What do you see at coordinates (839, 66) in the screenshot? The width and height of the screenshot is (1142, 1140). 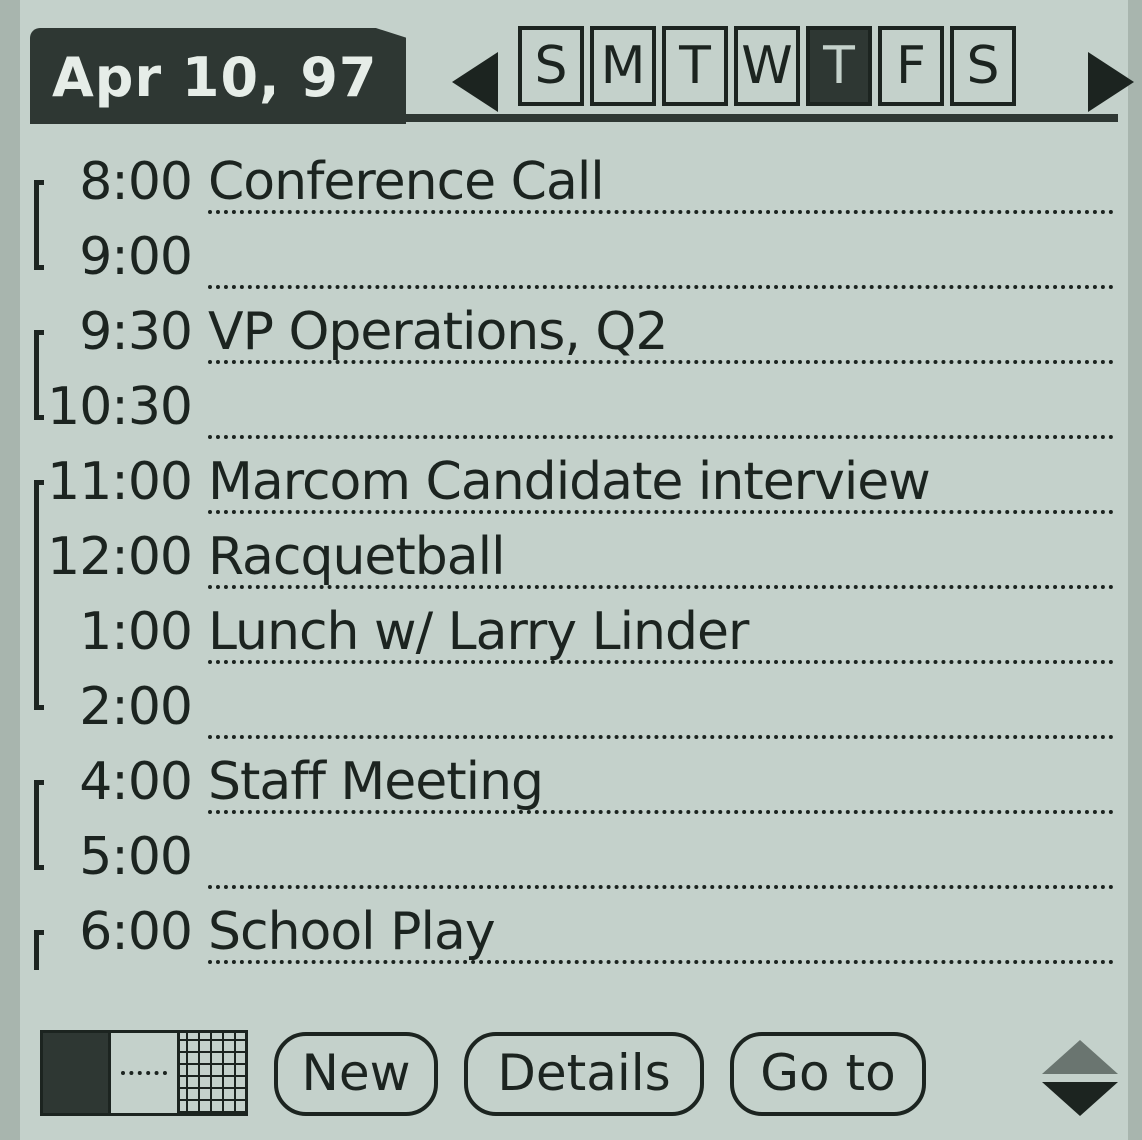 I see `day-thursday: T` at bounding box center [839, 66].